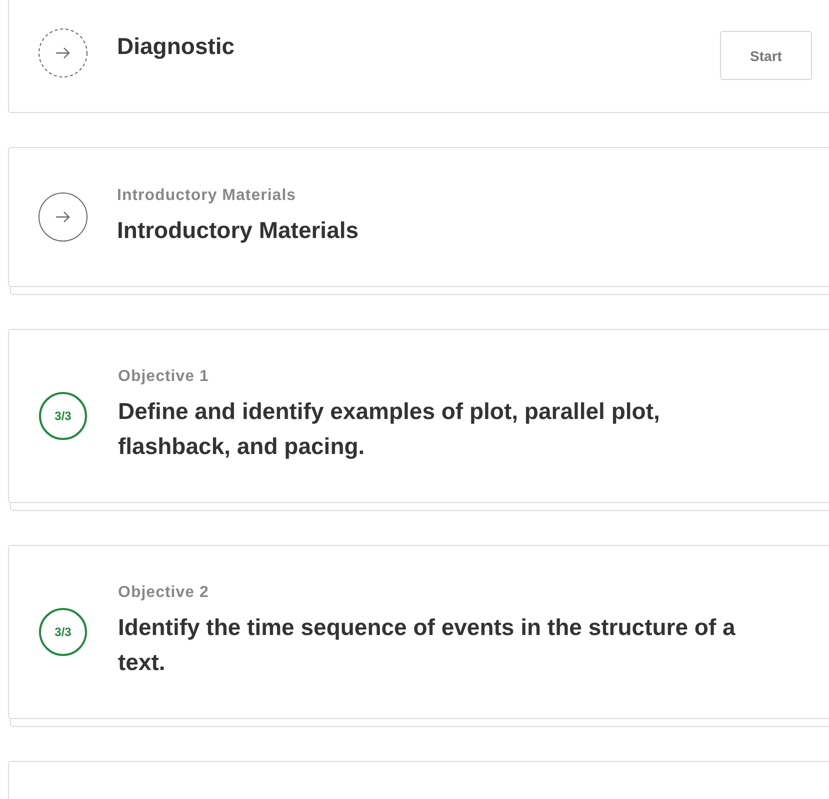 This screenshot has height=799, width=829. I want to click on section-title: Identify the time sequence of events in the structure of a text., so click(427, 645).